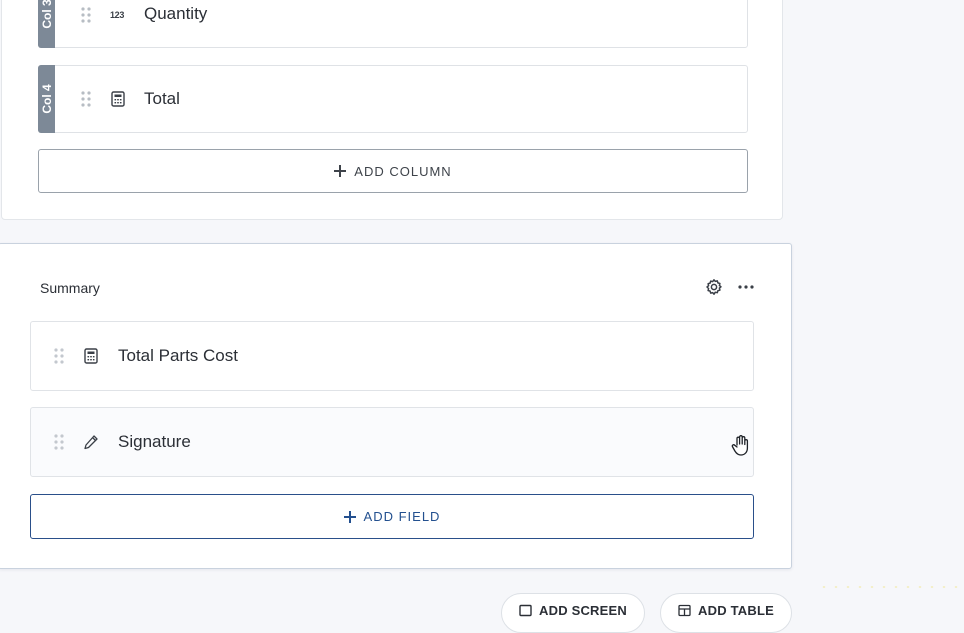  I want to click on column-row-quantity: Col 3 123 Quantity, so click(393, 24).